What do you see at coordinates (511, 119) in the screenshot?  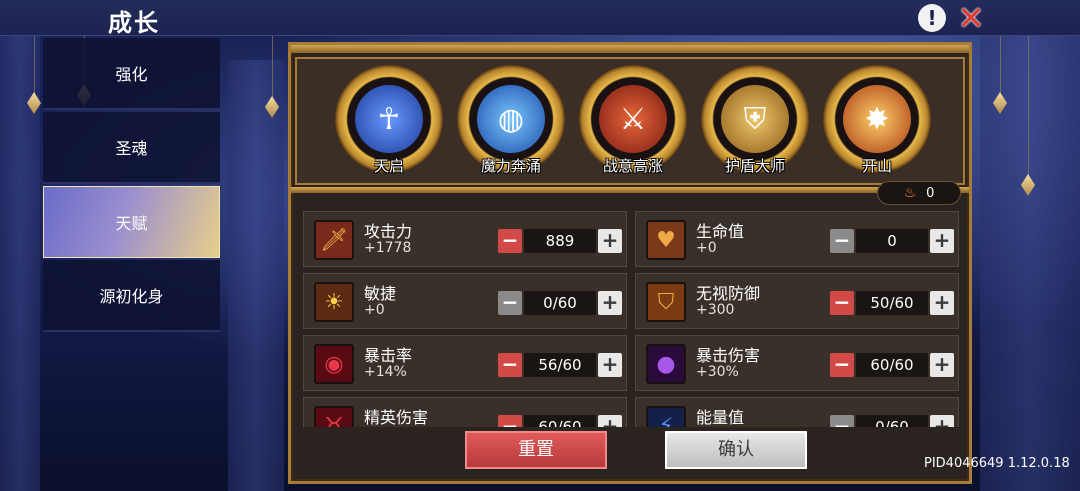 I see `swirl-icon: ◍` at bounding box center [511, 119].